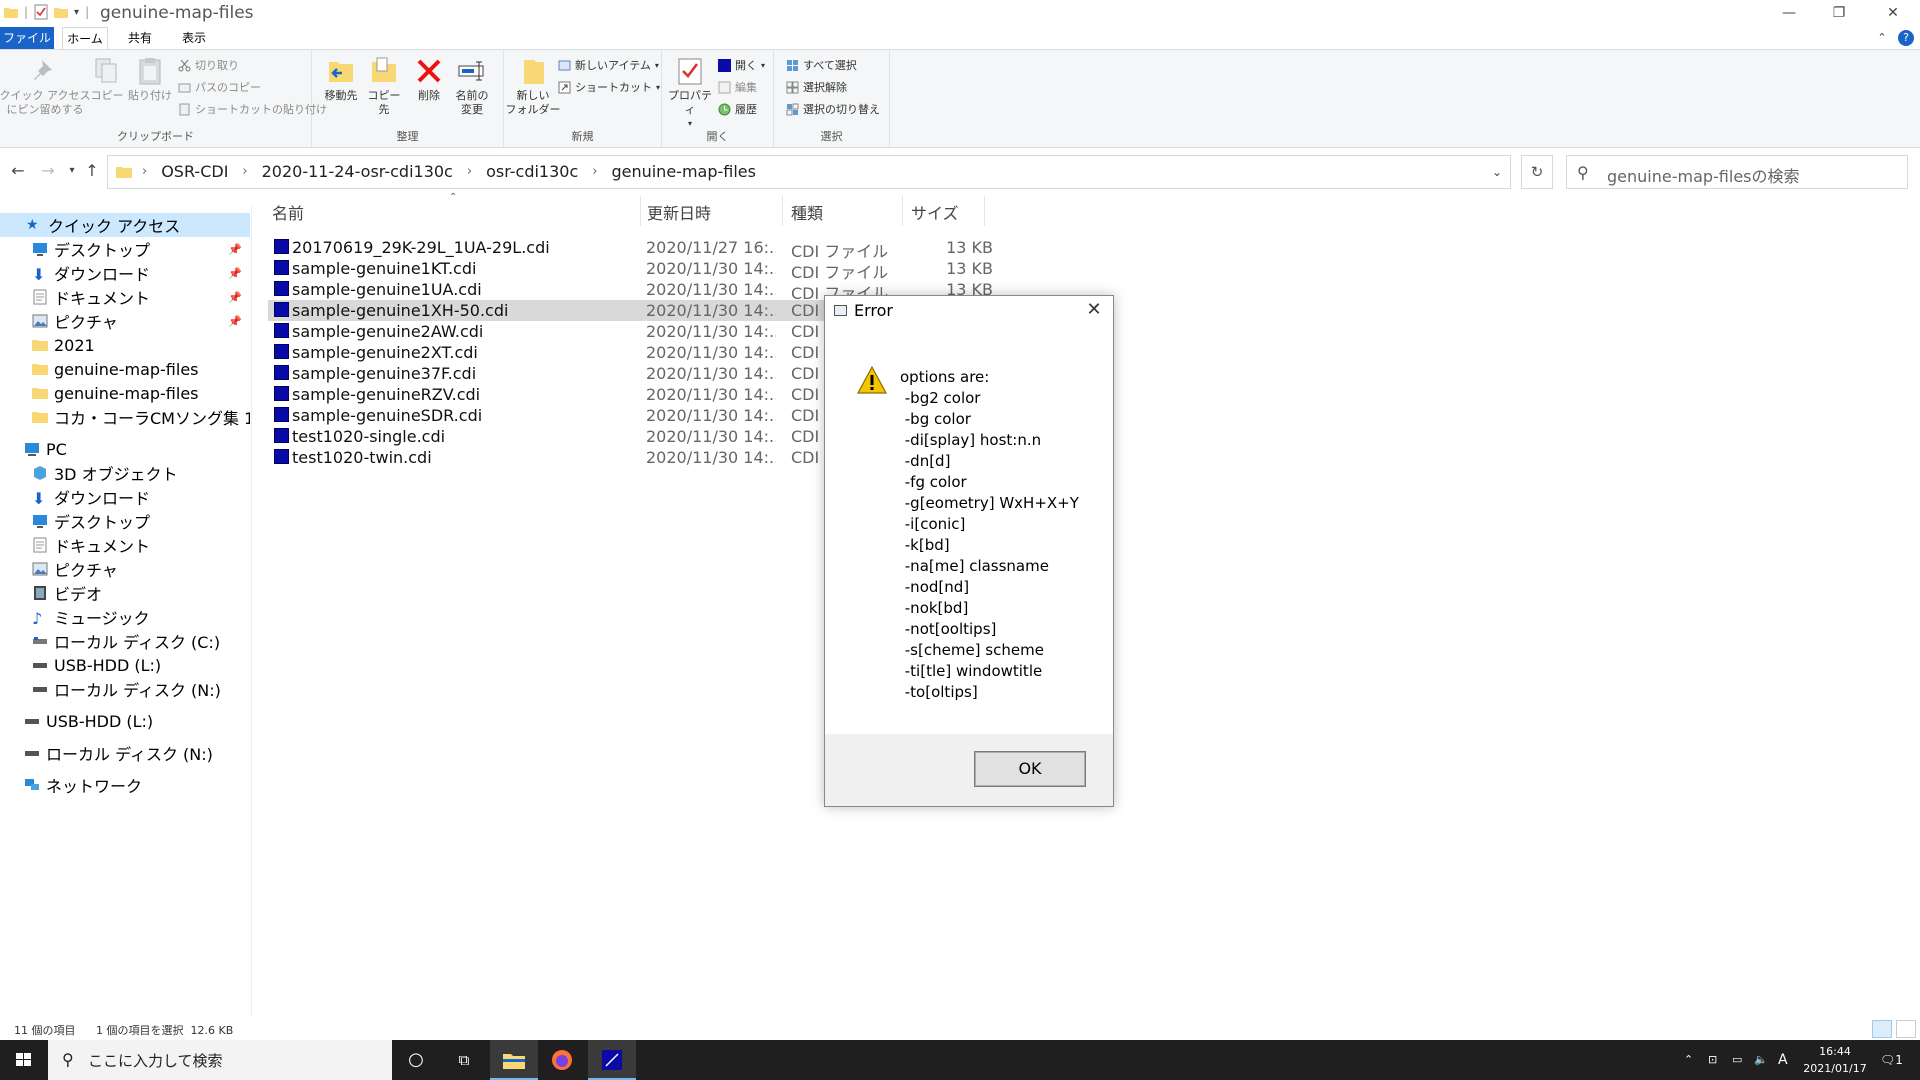 This screenshot has height=1080, width=1920. I want to click on copy-to-button: コピー先, so click(384, 86).